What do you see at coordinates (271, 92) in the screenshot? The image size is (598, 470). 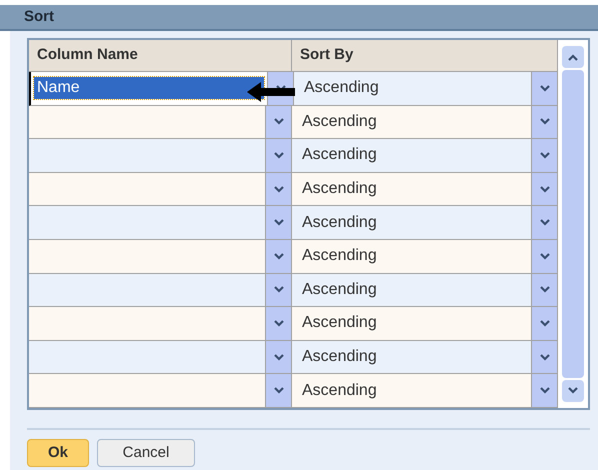 I see `arrow-icon` at bounding box center [271, 92].